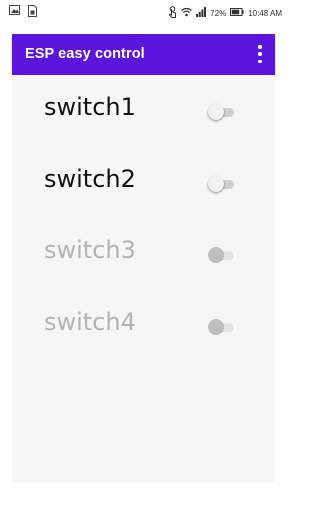 This screenshot has height=512, width=320. What do you see at coordinates (143, 115) in the screenshot?
I see `switch-row-1: switch1` at bounding box center [143, 115].